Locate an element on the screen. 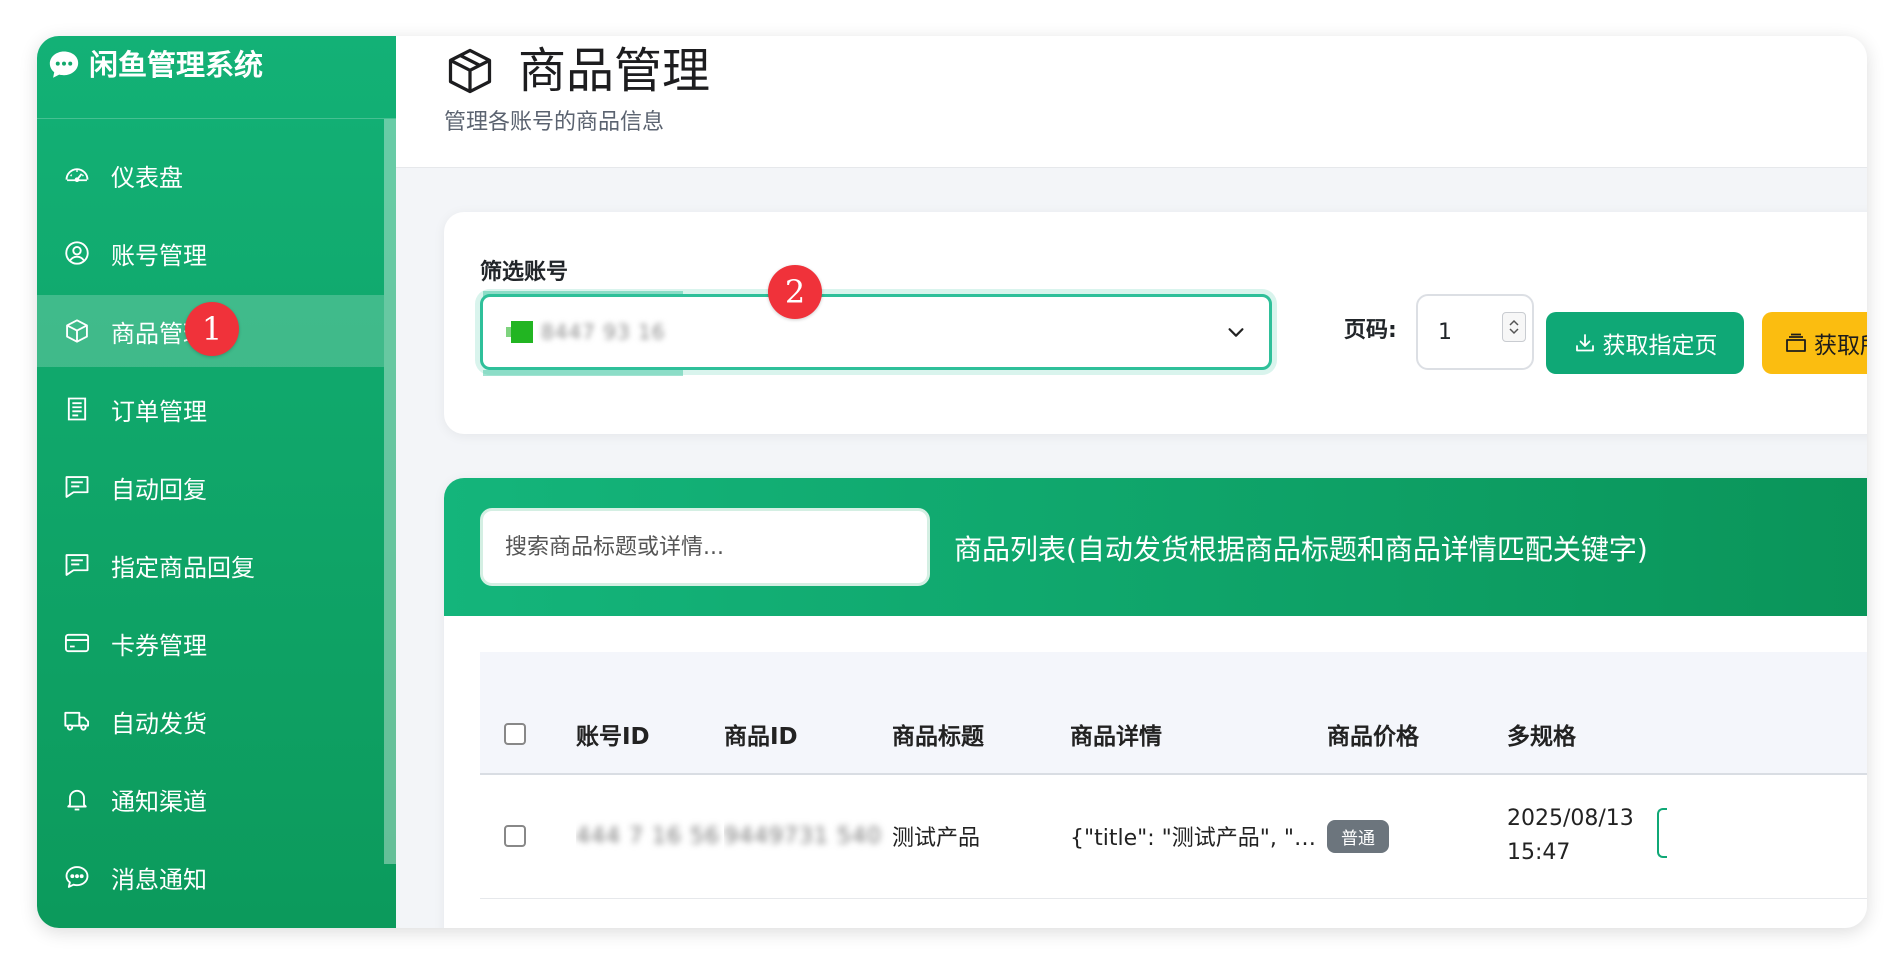 The image size is (1904, 963). page-number-stepper is located at coordinates (1514, 327).